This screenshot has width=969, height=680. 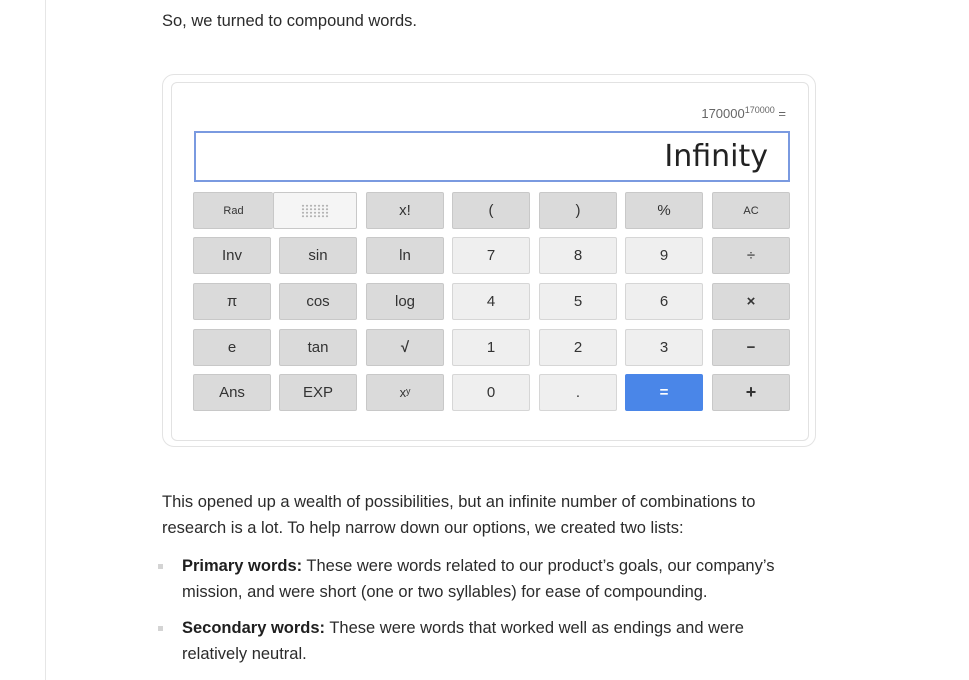 What do you see at coordinates (242, 566) in the screenshot?
I see `list-item-term: Primary words:` at bounding box center [242, 566].